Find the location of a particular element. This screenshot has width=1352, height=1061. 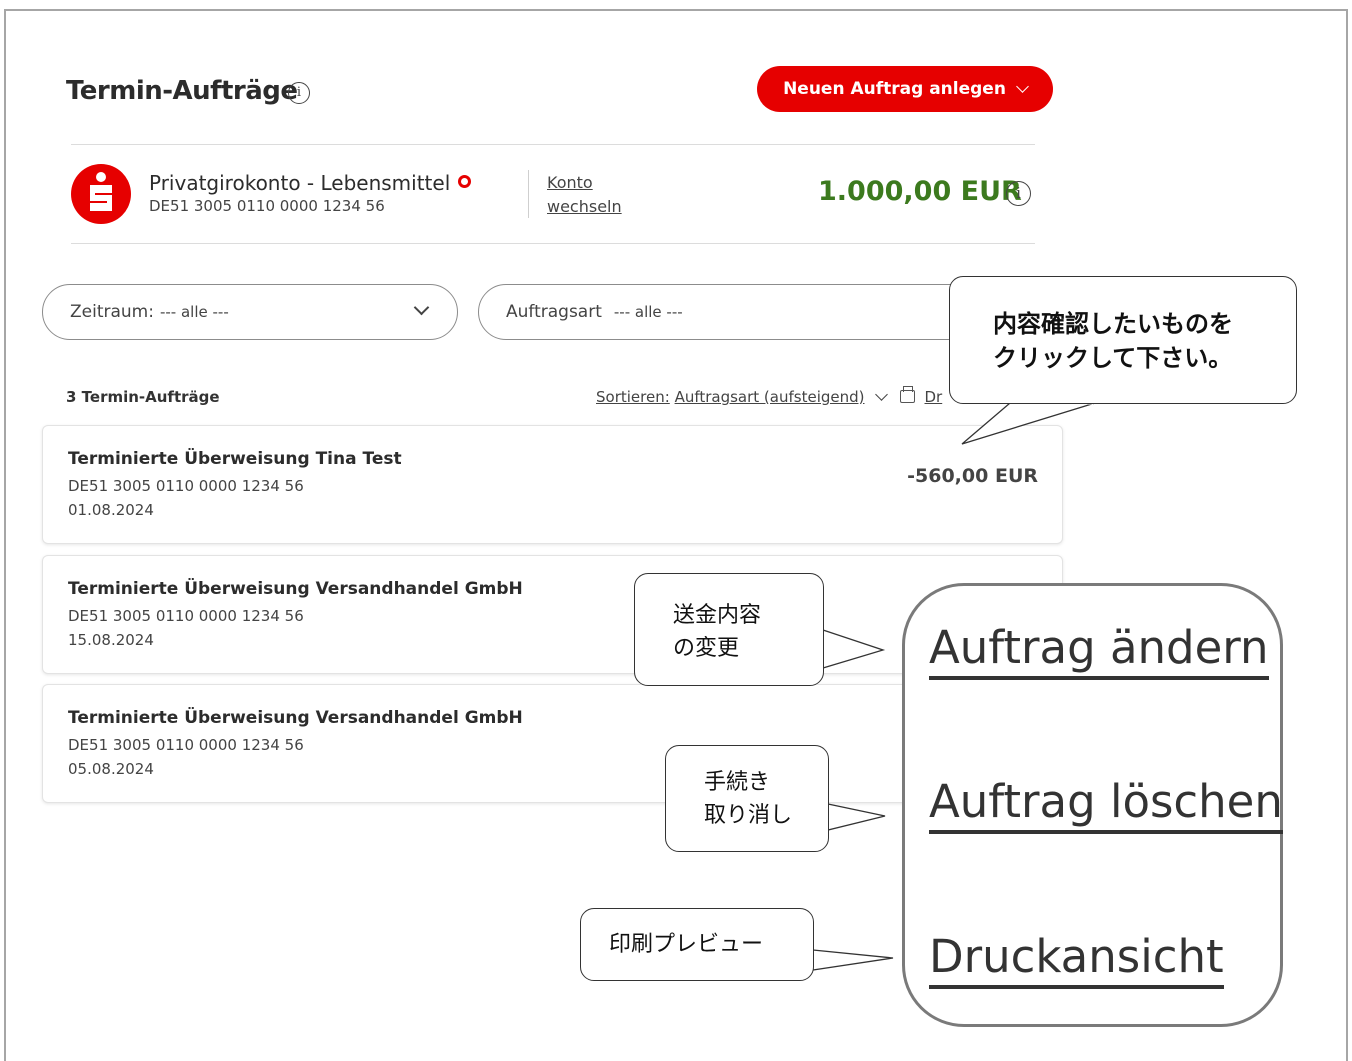

order-title: Terminierte Überweisung Tina Test is located at coordinates (235, 459).